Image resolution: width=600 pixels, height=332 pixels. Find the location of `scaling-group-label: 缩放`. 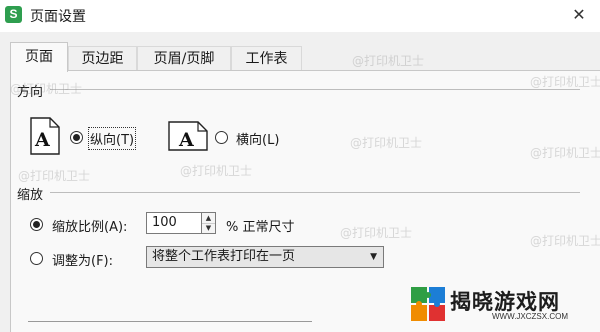

scaling-group-label: 缩放 is located at coordinates (30, 195).